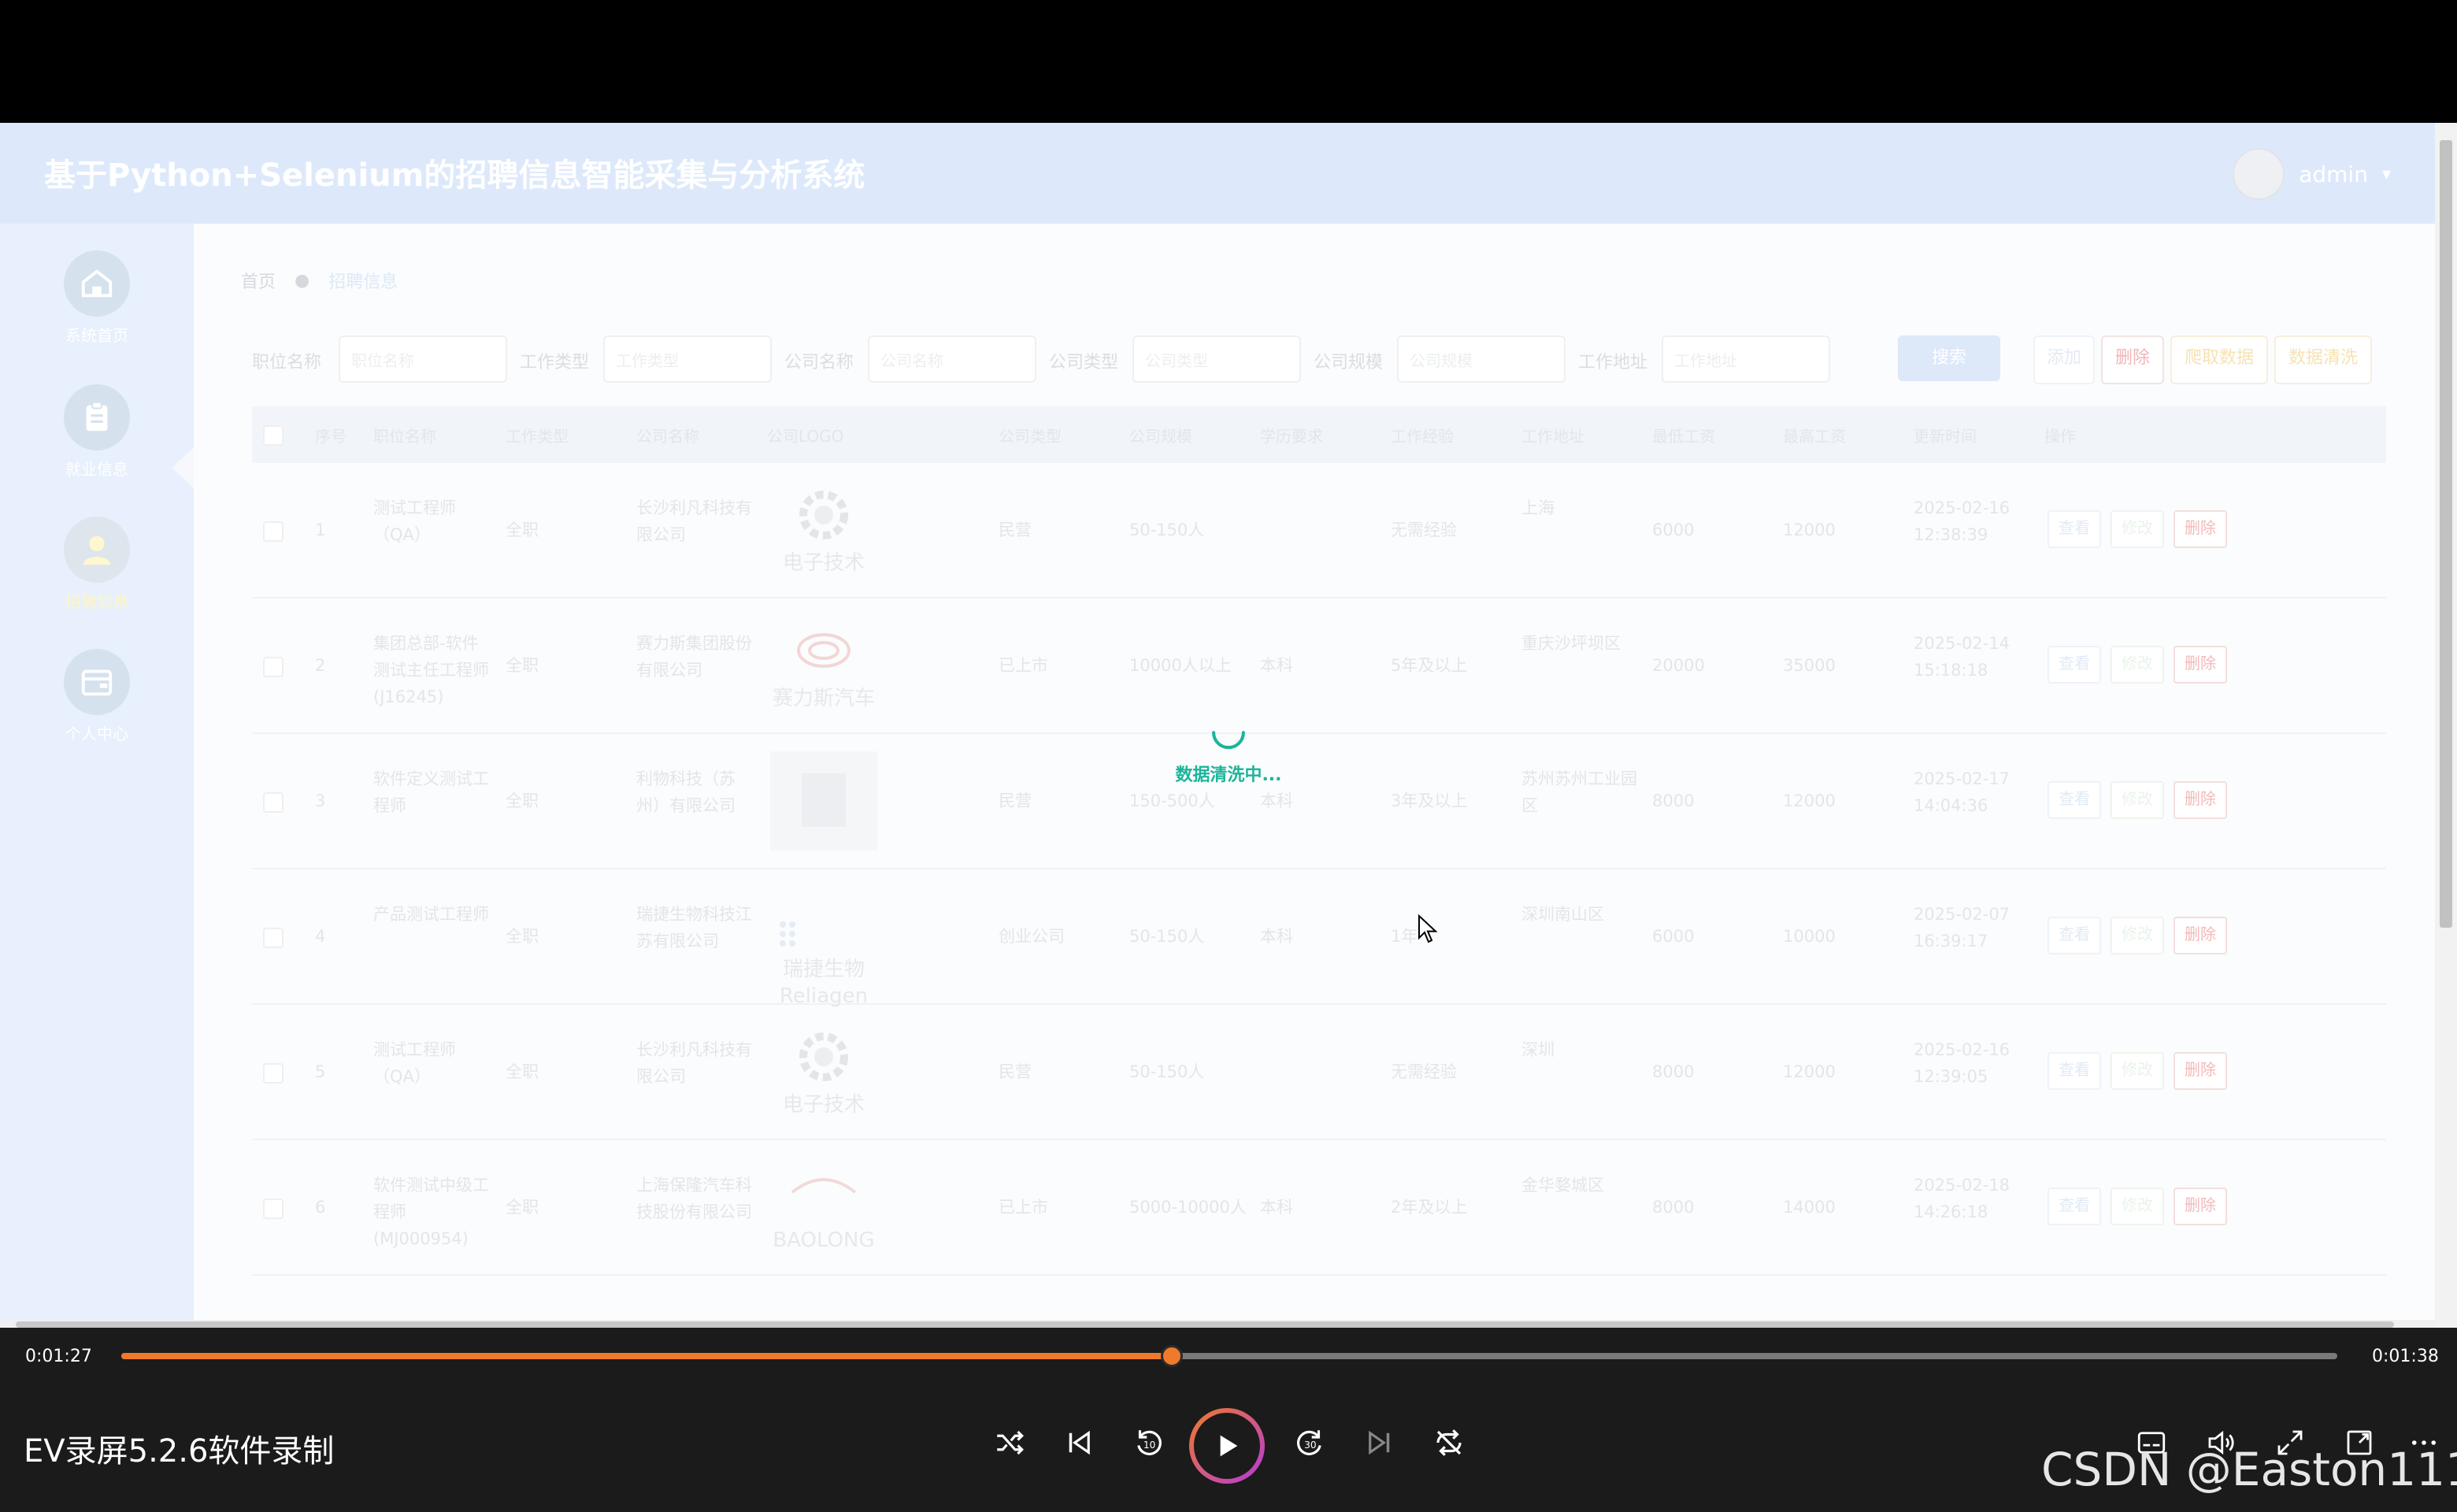 The image size is (2457, 1512). What do you see at coordinates (1380, 1443) in the screenshot?
I see `next-icon` at bounding box center [1380, 1443].